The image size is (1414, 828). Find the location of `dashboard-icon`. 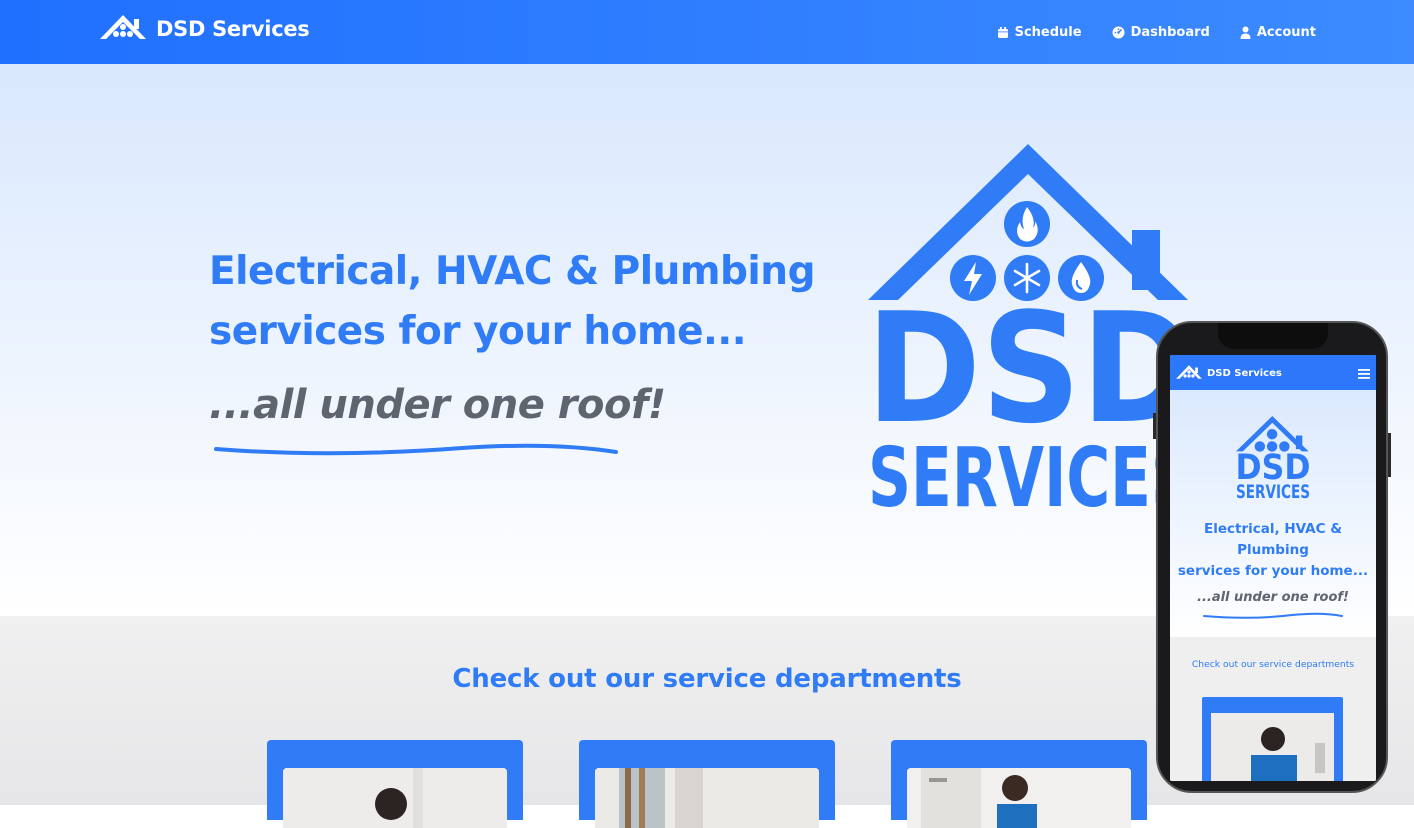

dashboard-icon is located at coordinates (1118, 32).